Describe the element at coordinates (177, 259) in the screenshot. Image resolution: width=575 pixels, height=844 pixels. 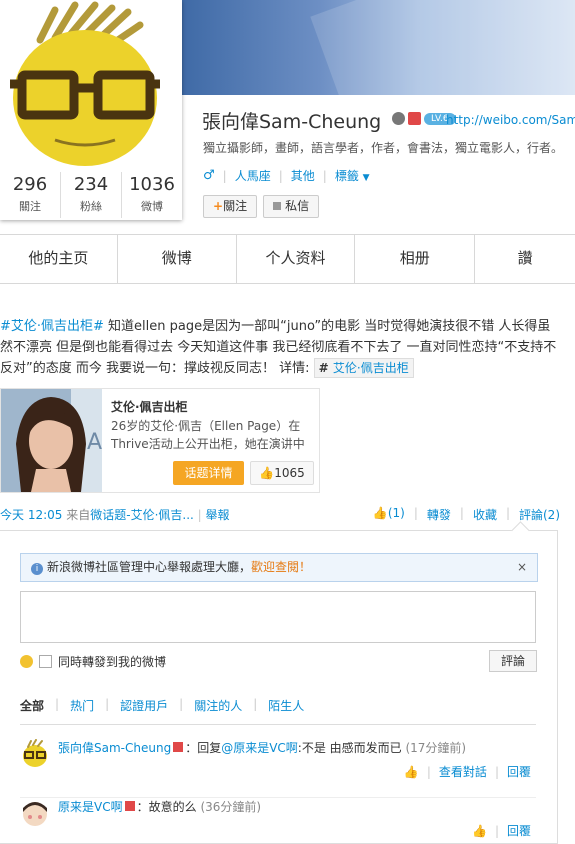
I see `tab-weibo: 微博` at that location.